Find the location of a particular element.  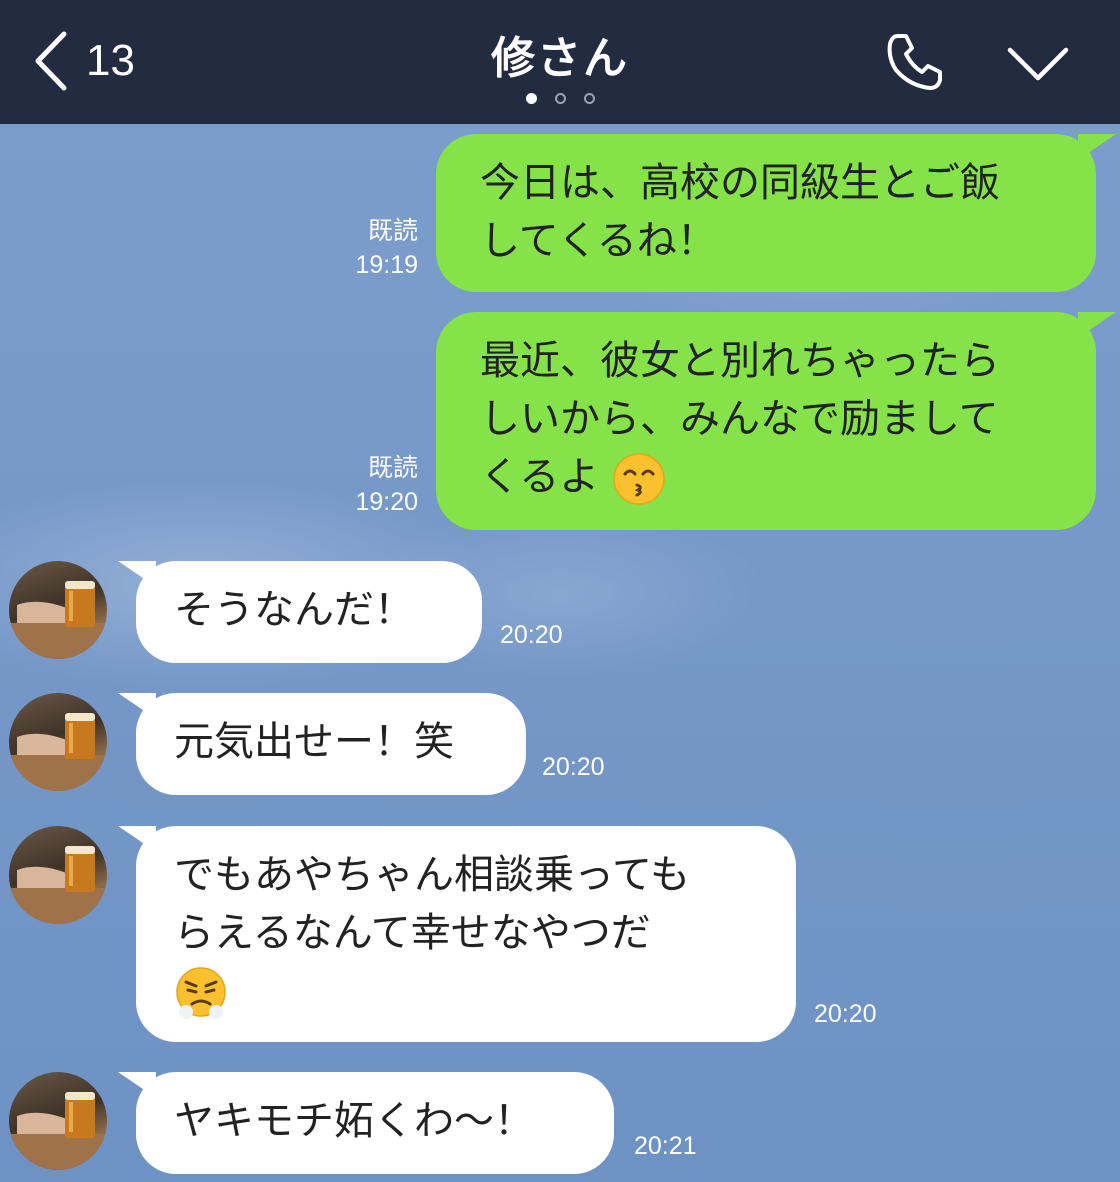

face-with-steam-from-nose-emoji is located at coordinates (201, 993).